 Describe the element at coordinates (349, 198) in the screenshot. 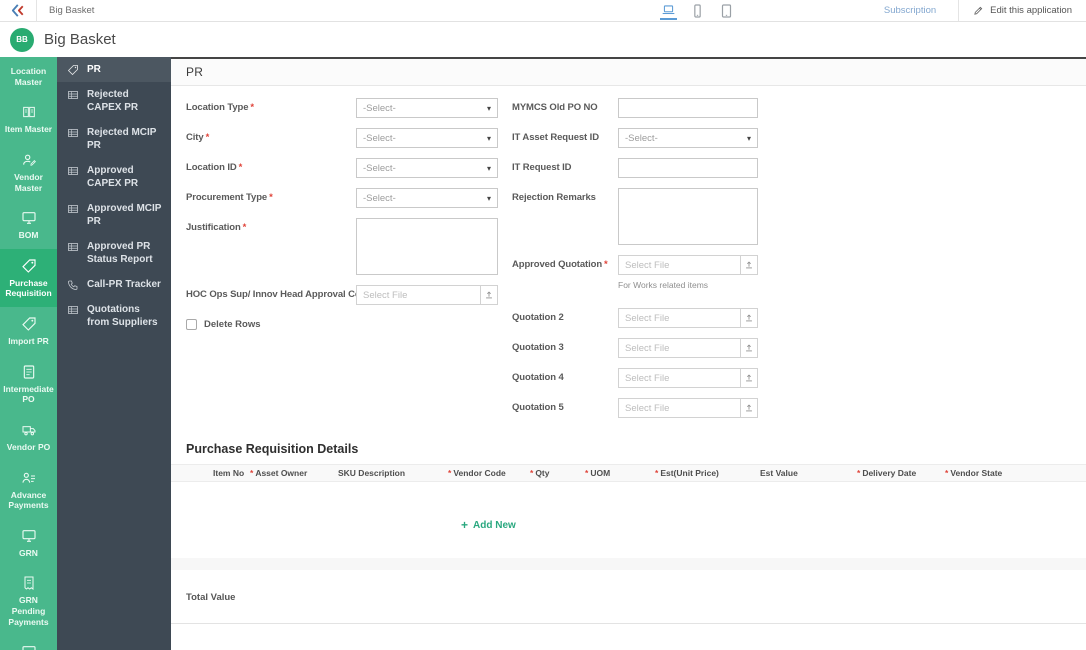

I see `form-field-row: Procurement Type * -Select- ▾` at that location.